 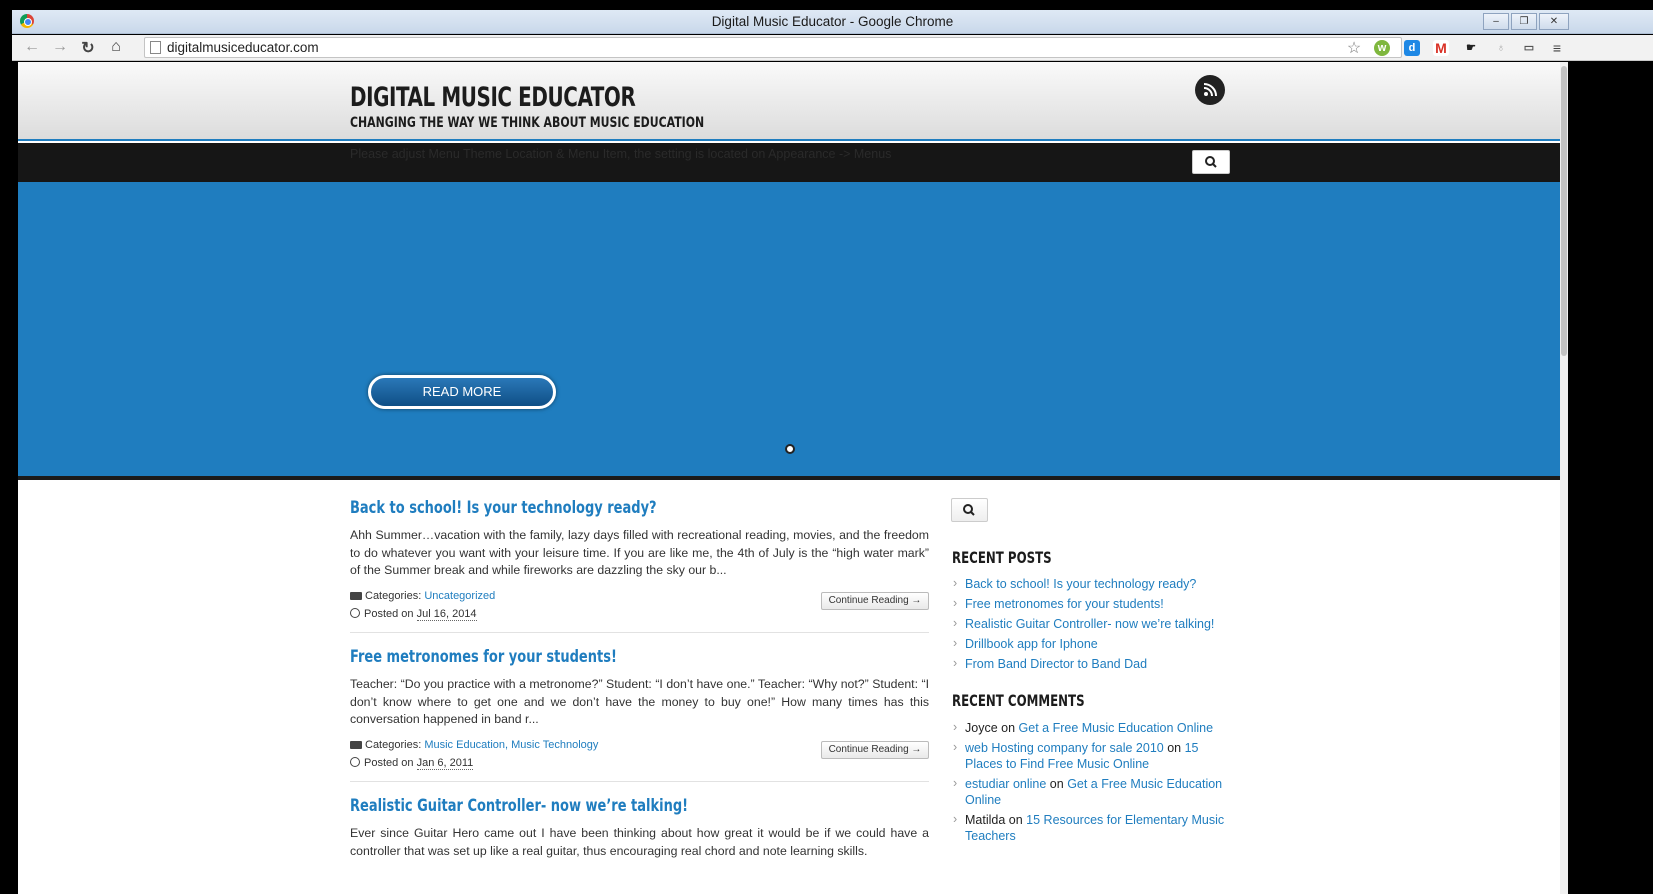 I want to click on close-window-button: ✕, so click(x=1554, y=21).